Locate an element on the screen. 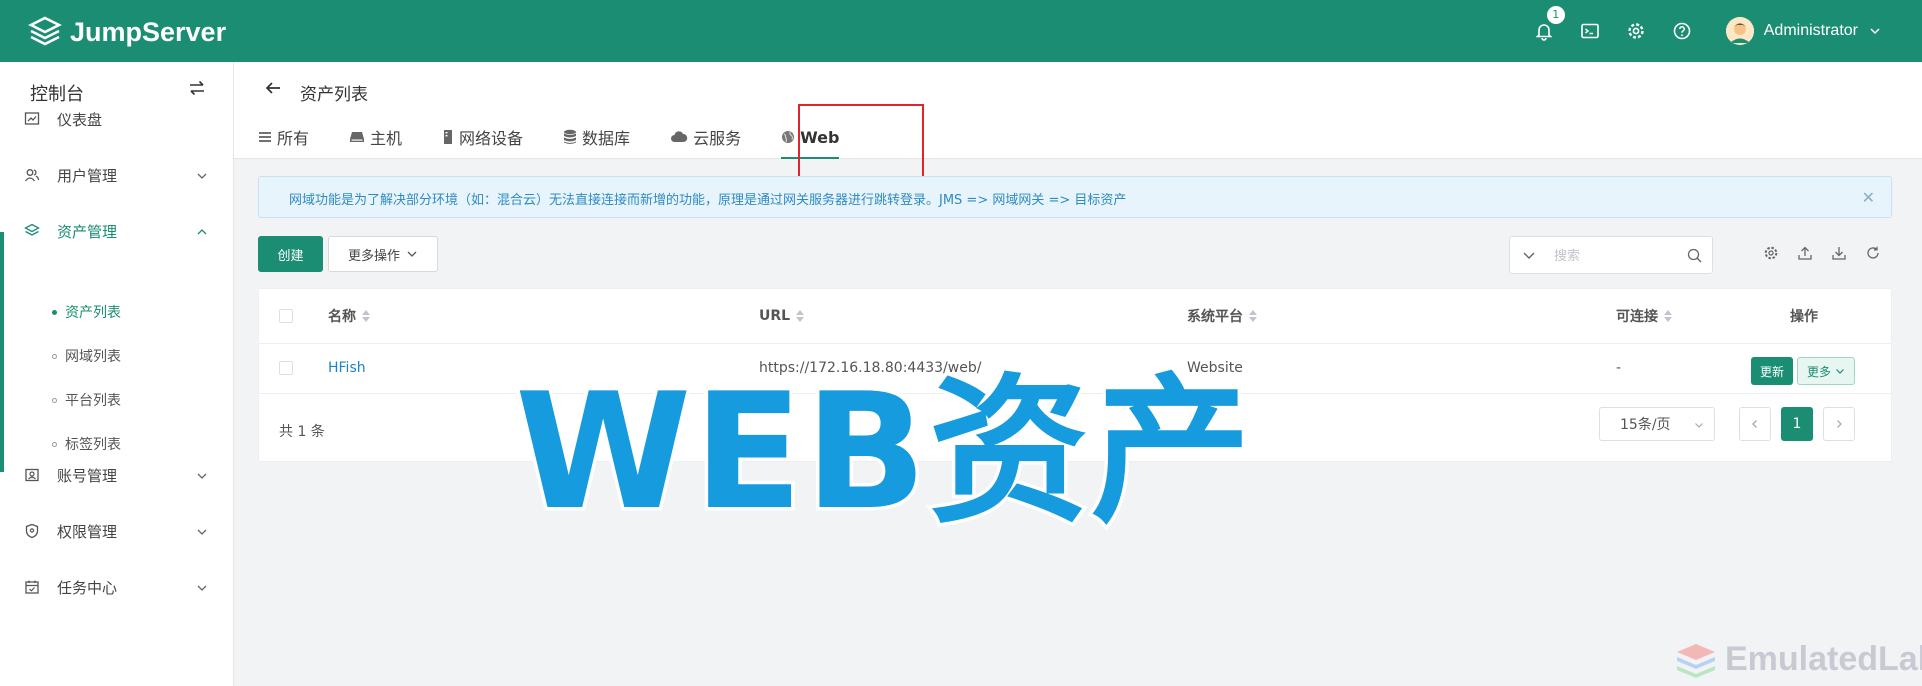  sidebar-item-label: 任务中心 is located at coordinates (87, 587).